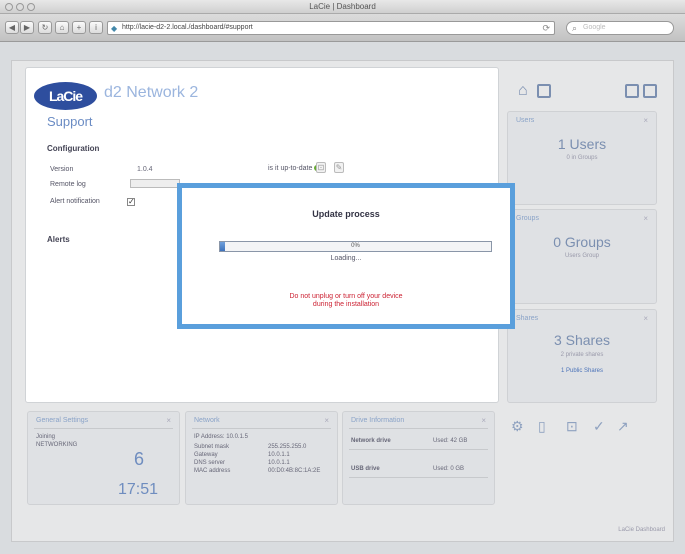 Image resolution: width=685 pixels, height=554 pixels. Describe the element at coordinates (365, 469) in the screenshot. I see `usb-drive-label: USB drive` at that location.